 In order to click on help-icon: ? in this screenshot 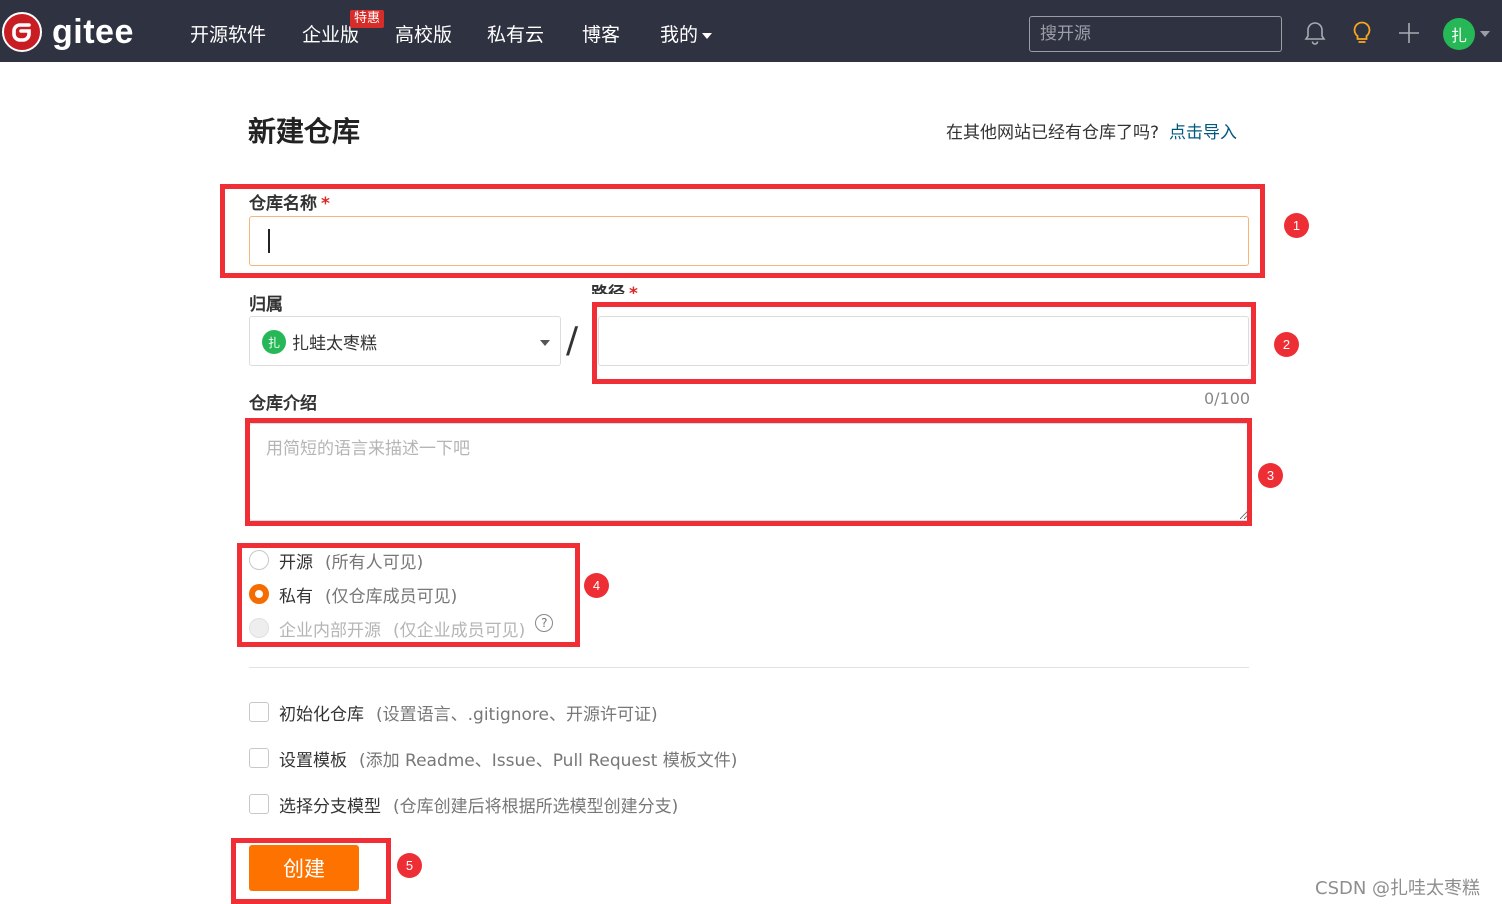, I will do `click(544, 623)`.